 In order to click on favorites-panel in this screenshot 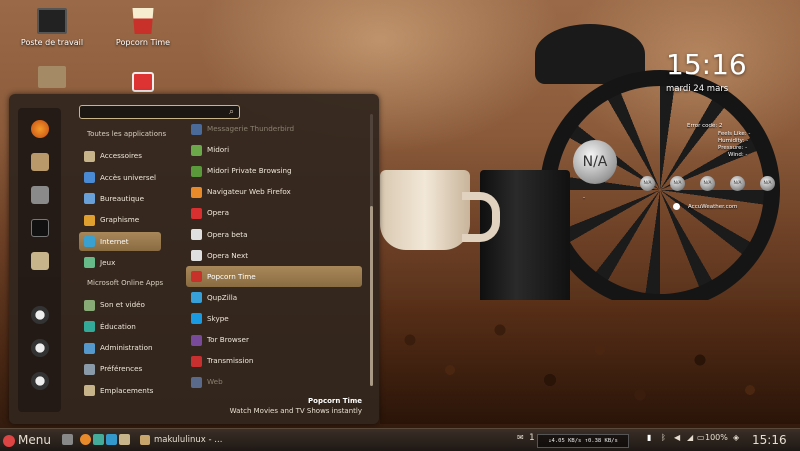, I will do `click(39, 260)`.